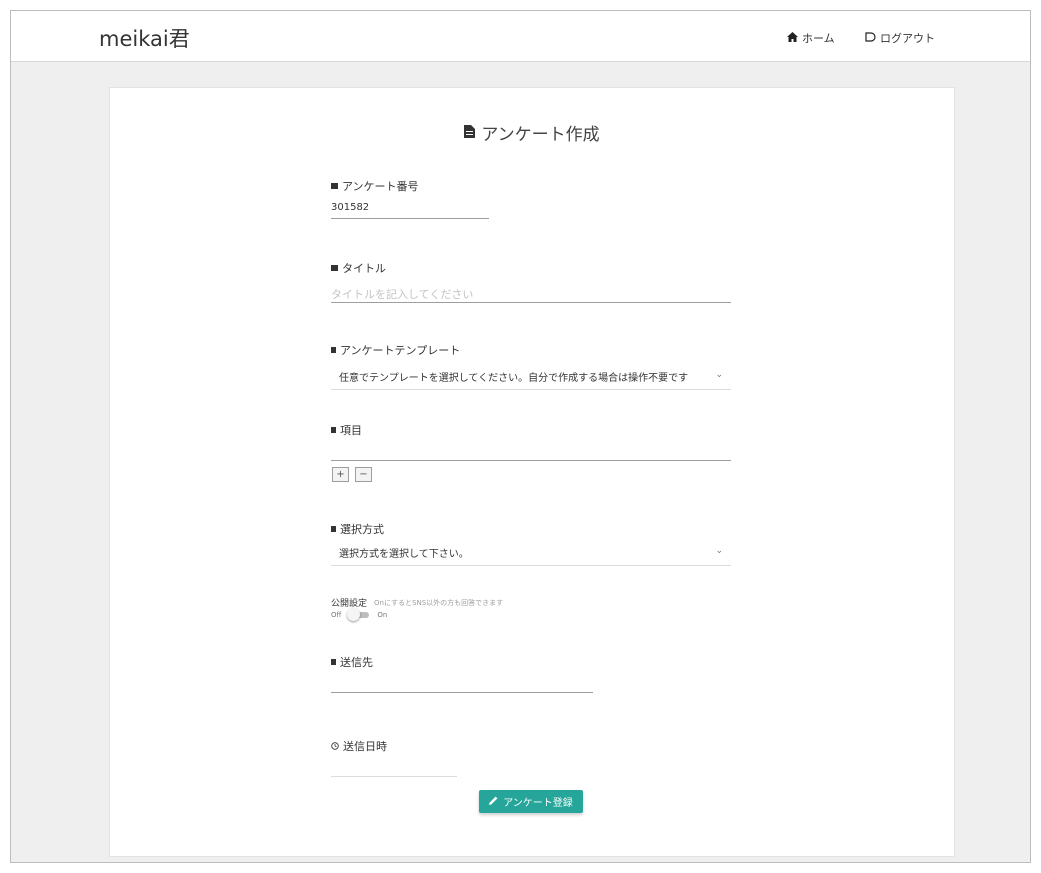 The height and width of the screenshot is (873, 1041). I want to click on survey-number-label-text: アンケート番号, so click(380, 186).